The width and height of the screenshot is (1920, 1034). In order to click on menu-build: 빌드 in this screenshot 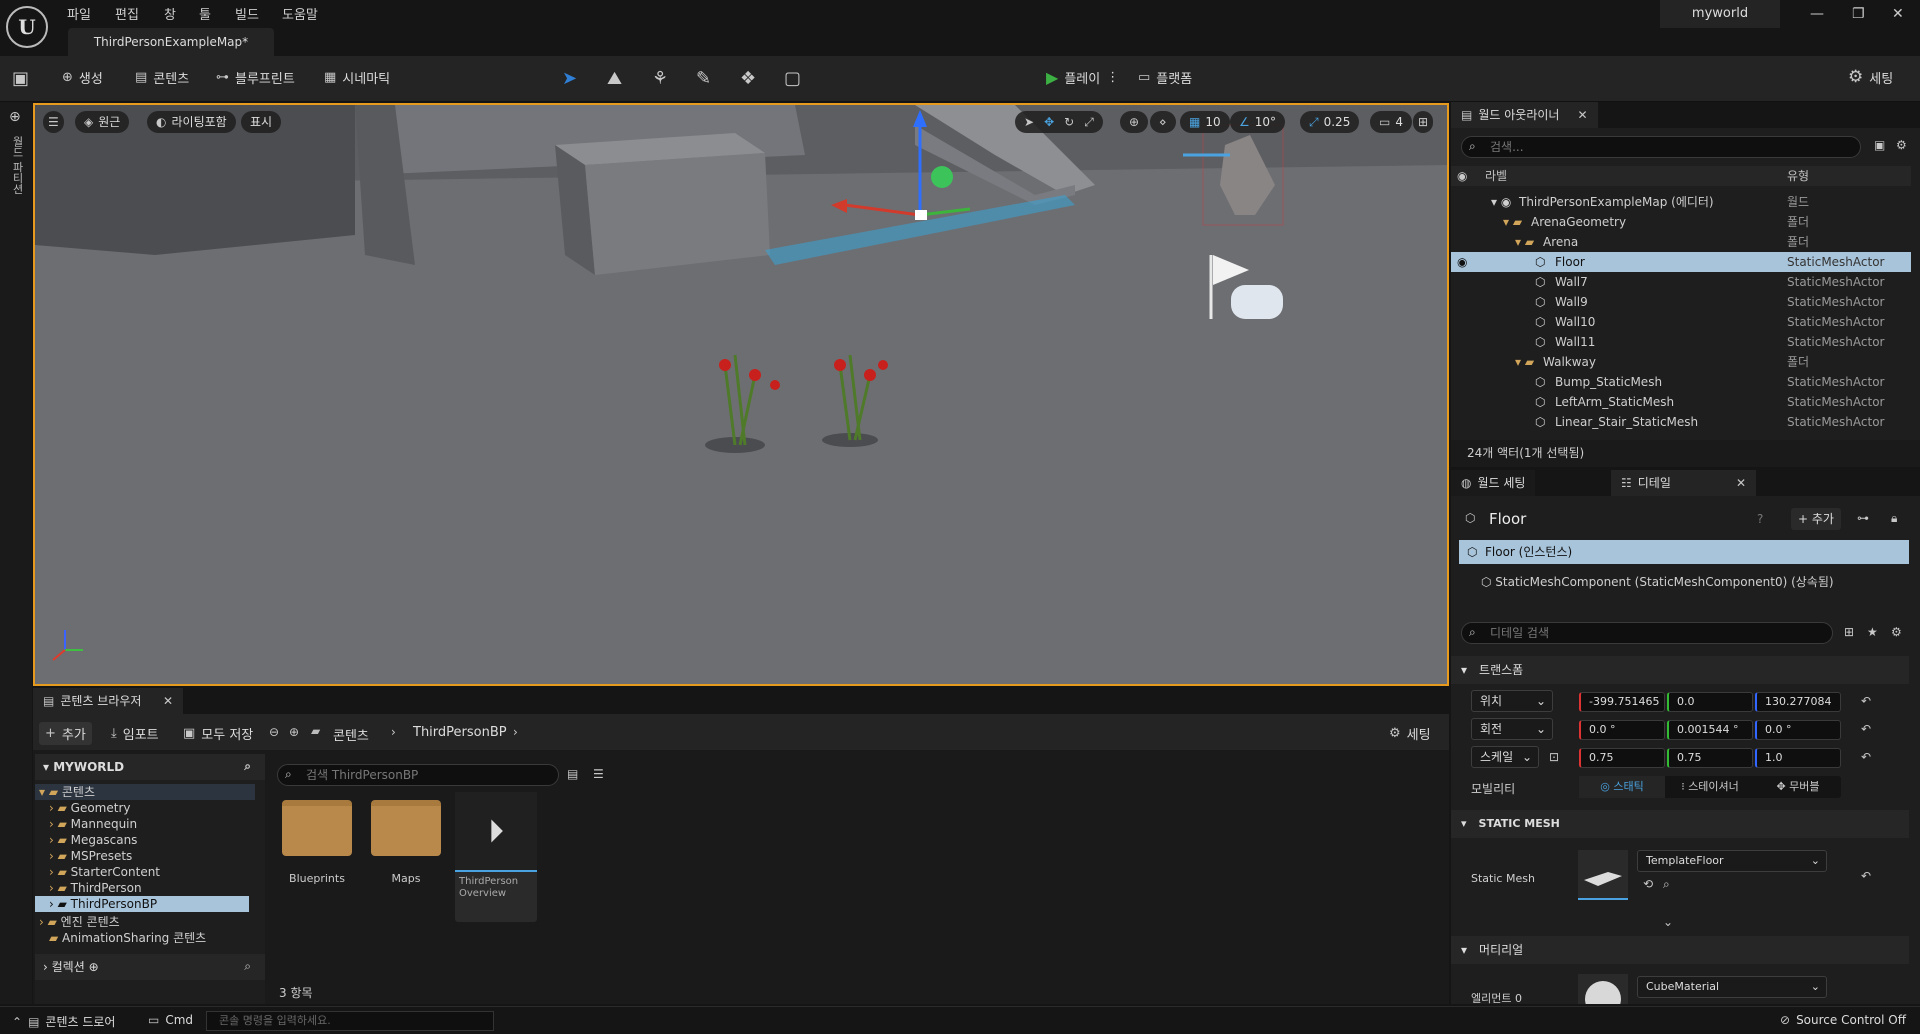, I will do `click(247, 13)`.